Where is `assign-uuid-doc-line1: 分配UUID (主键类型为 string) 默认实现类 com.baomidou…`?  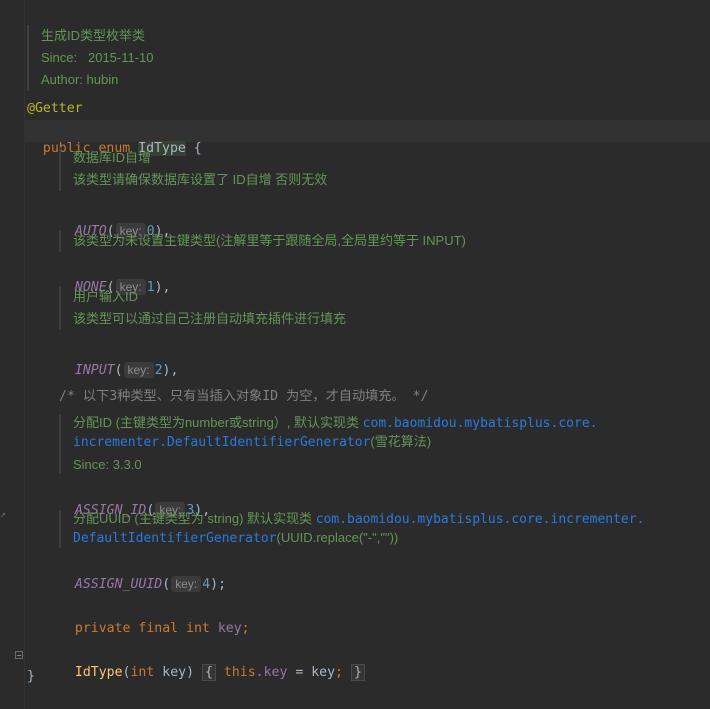 assign-uuid-doc-line1: 分配UUID (主键类型为 string) 默认实现类 com.baomidou… is located at coordinates (383, 519).